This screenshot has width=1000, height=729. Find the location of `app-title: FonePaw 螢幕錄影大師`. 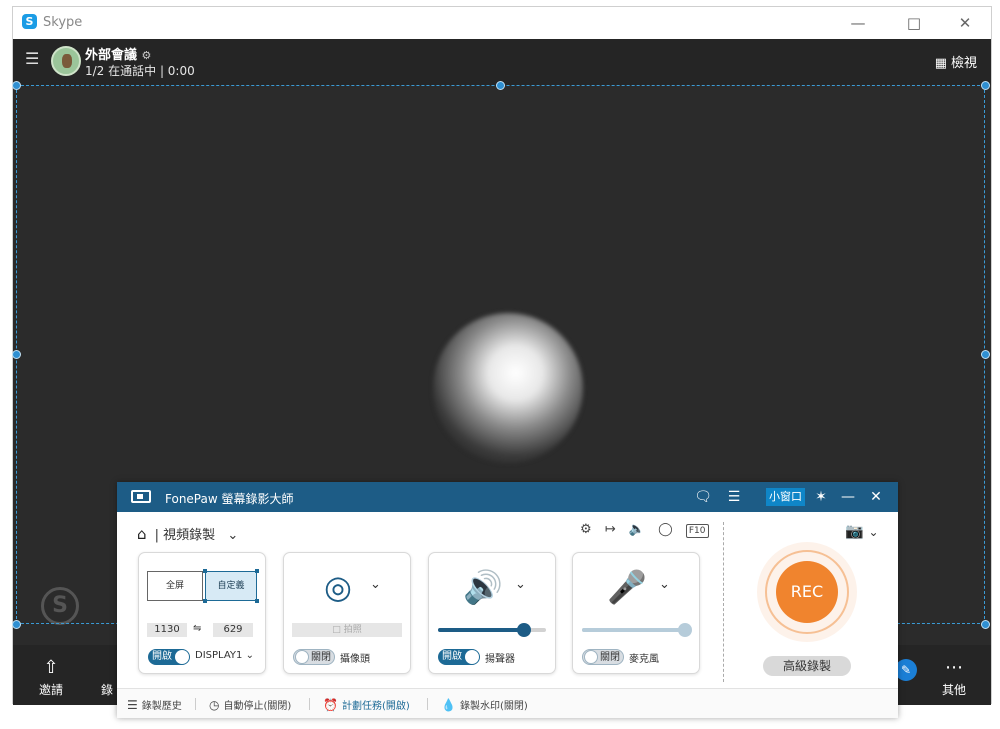

app-title: FonePaw 螢幕錄影大師 is located at coordinates (229, 499).